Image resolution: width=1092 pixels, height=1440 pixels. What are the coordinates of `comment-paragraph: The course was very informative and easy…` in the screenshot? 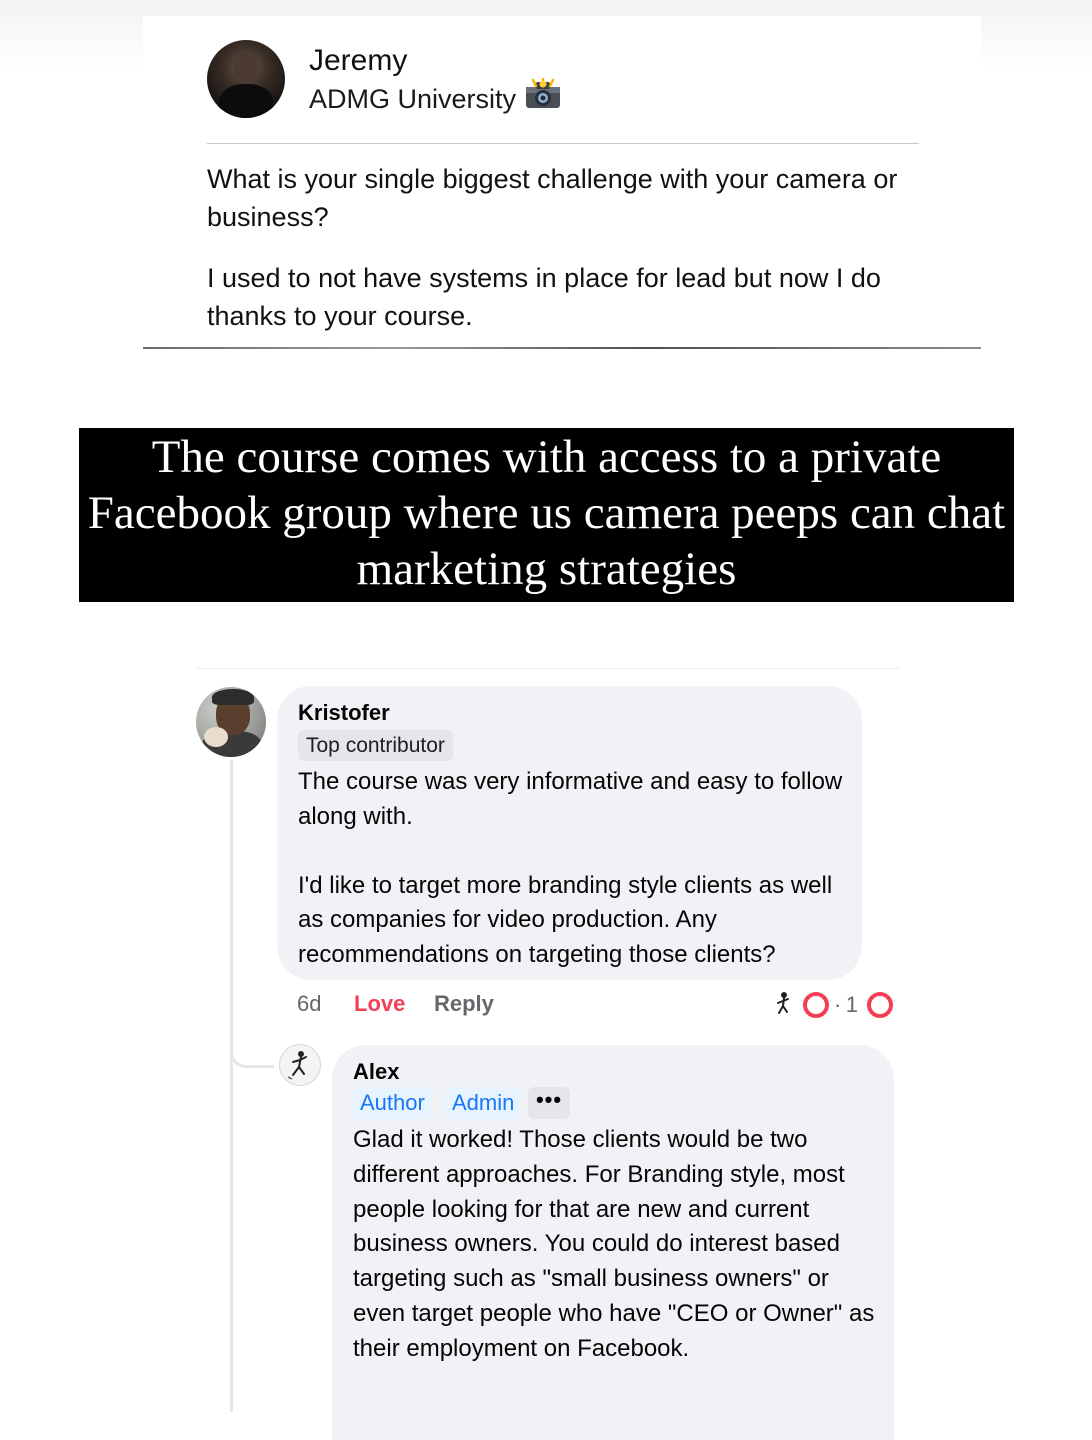 It's located at (570, 799).